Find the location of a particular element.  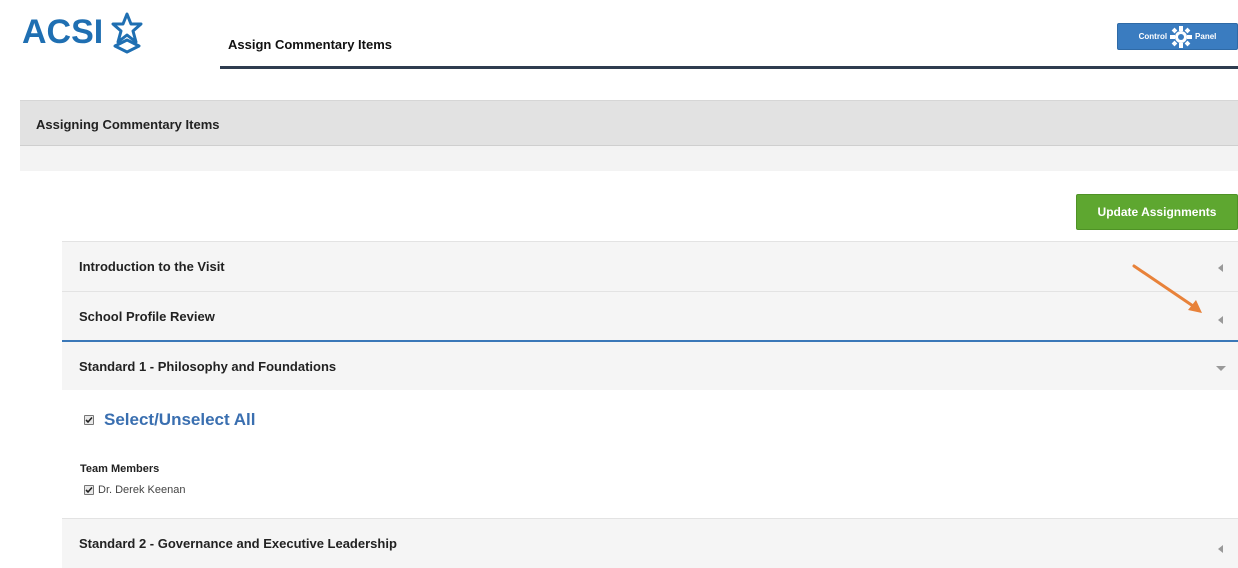

annotation-arrow-icon is located at coordinates (1167, 288).